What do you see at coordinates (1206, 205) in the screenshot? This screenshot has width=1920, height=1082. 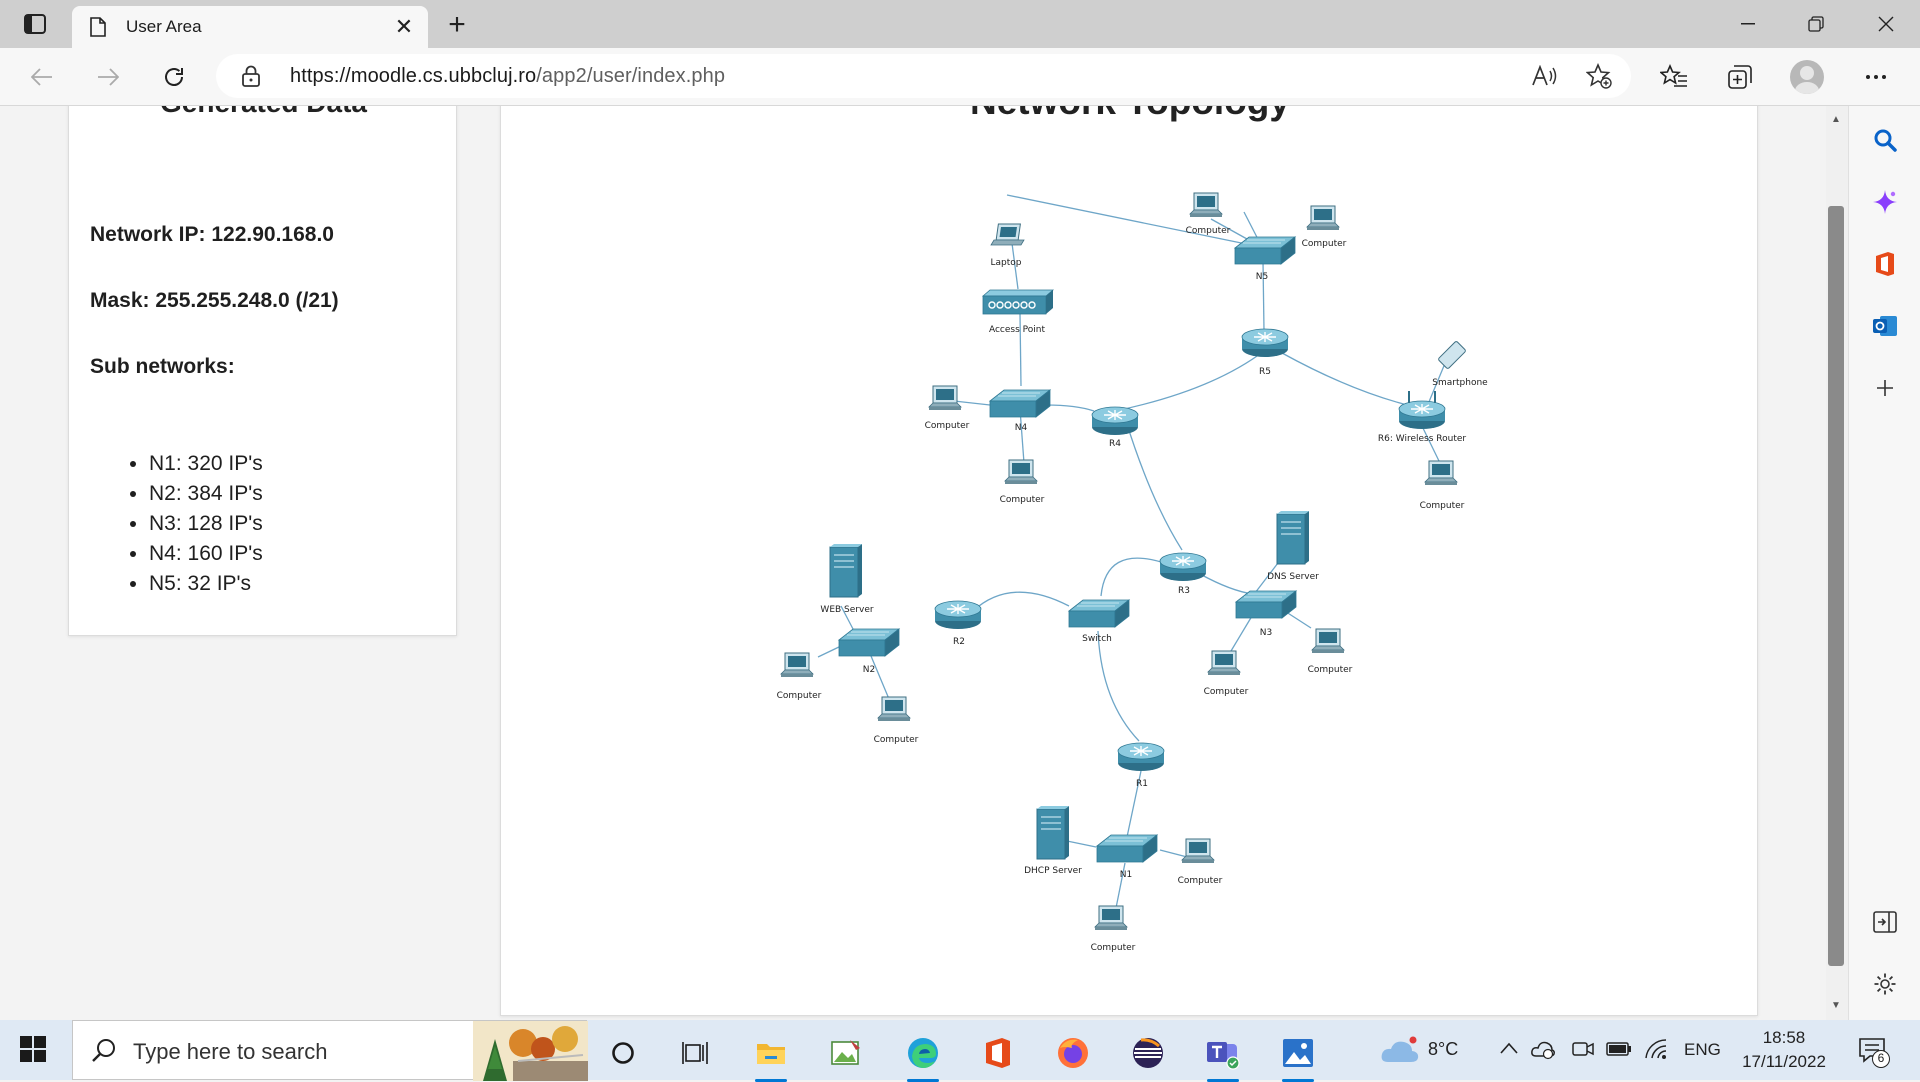 I see `n5-computer-1-icon` at bounding box center [1206, 205].